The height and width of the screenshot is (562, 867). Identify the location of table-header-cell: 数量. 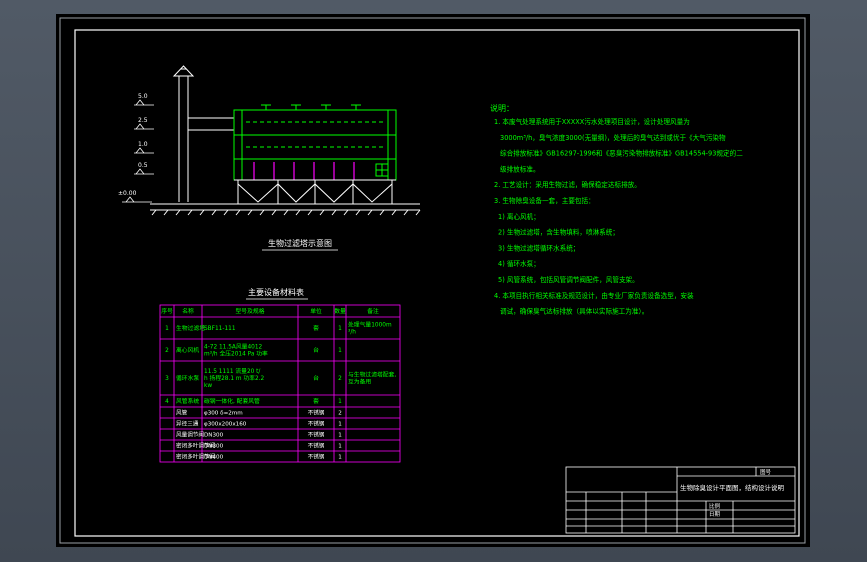
(340, 311).